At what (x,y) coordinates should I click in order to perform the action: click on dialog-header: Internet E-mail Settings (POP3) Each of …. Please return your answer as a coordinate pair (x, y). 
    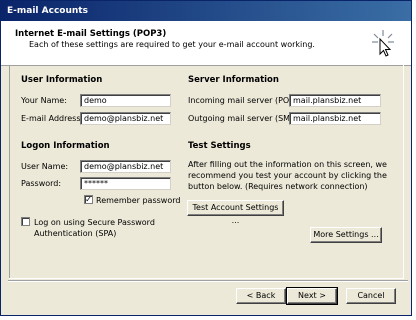
    Looking at the image, I should click on (206, 43).